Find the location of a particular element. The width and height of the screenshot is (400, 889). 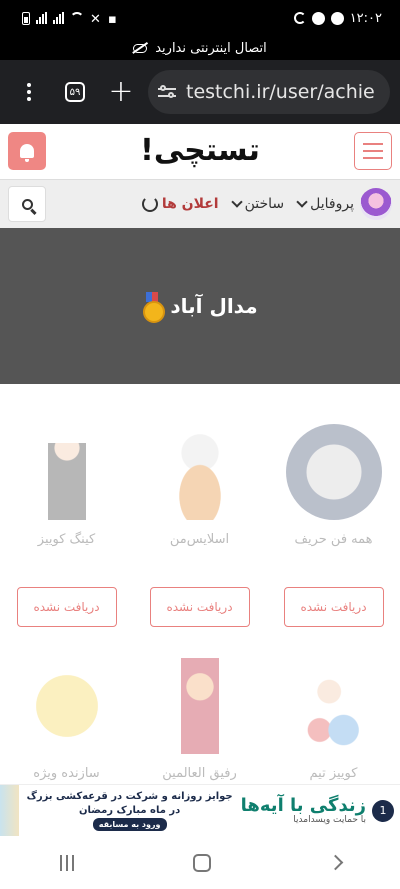

bell-icon is located at coordinates (27, 153).